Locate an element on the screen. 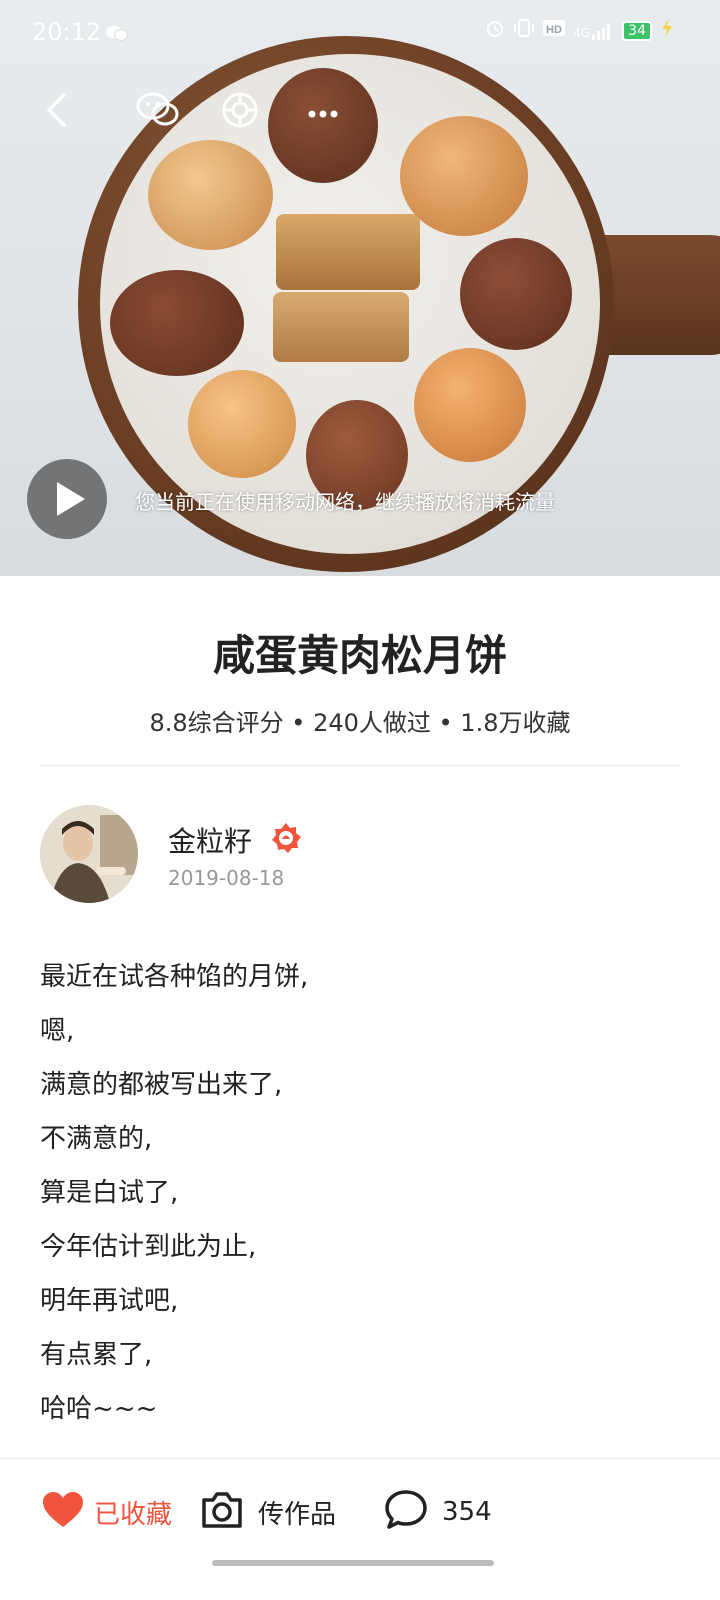 The width and height of the screenshot is (720, 1600). divider is located at coordinates (360, 765).